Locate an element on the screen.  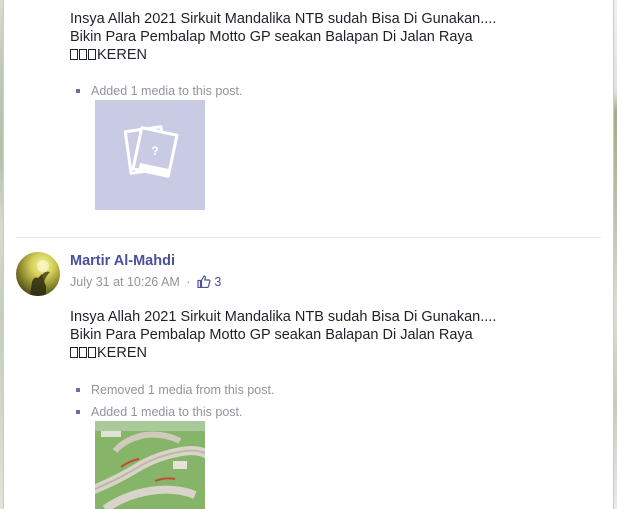
edit-log-top: Added 1 media to this post. is located at coordinates (159, 91).